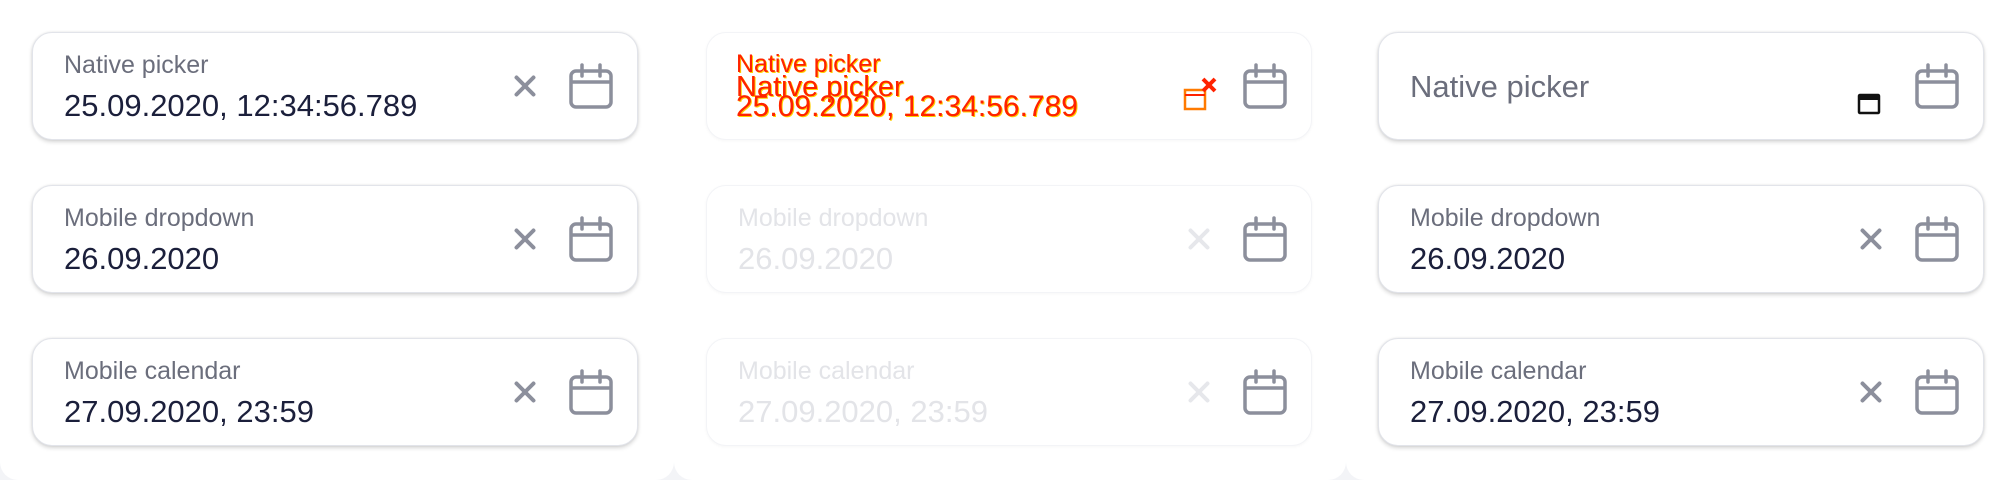  What do you see at coordinates (240, 106) in the screenshot?
I see `field-value: 25.09.2020, 12:34:56.789` at bounding box center [240, 106].